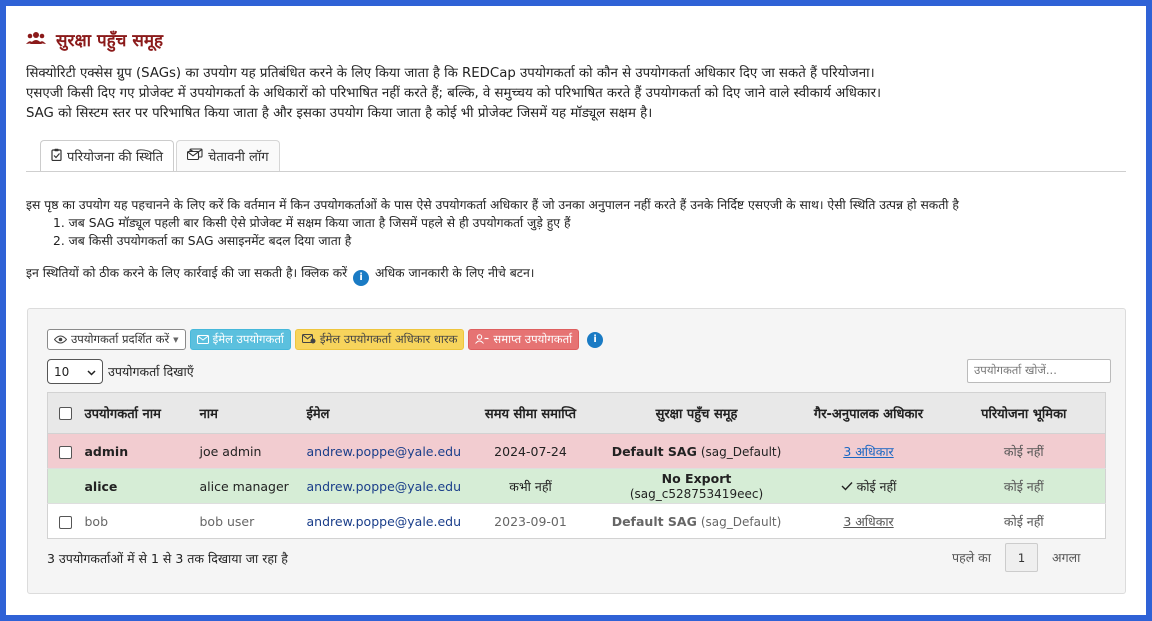 The image size is (1152, 621). I want to click on page-length-value: 10, so click(62, 371).